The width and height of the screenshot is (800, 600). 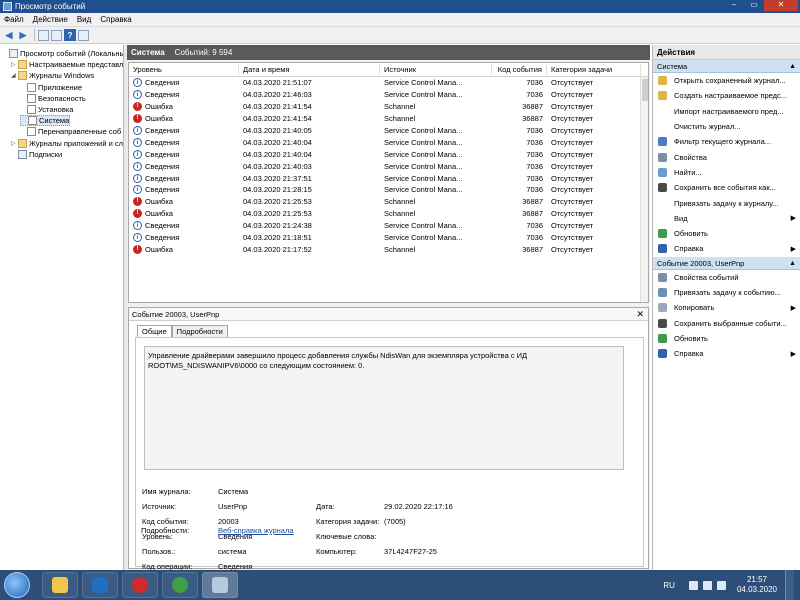 What do you see at coordinates (400, 585) in the screenshot?
I see `taskbar: RU 21:57 04.03.2020` at bounding box center [400, 585].